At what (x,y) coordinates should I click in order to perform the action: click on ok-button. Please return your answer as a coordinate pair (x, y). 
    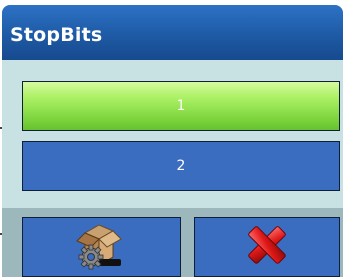
    Looking at the image, I should click on (101, 247).